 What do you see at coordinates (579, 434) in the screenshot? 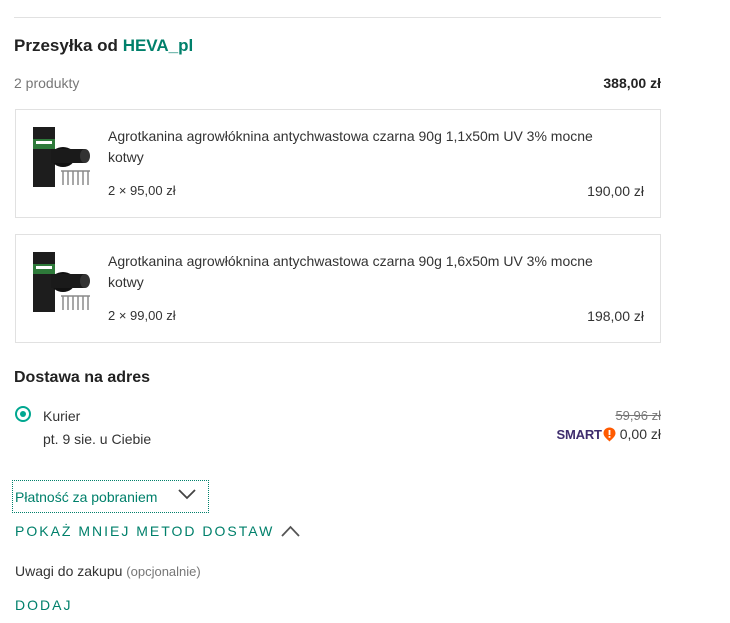
I see `smart-label: SMART` at bounding box center [579, 434].